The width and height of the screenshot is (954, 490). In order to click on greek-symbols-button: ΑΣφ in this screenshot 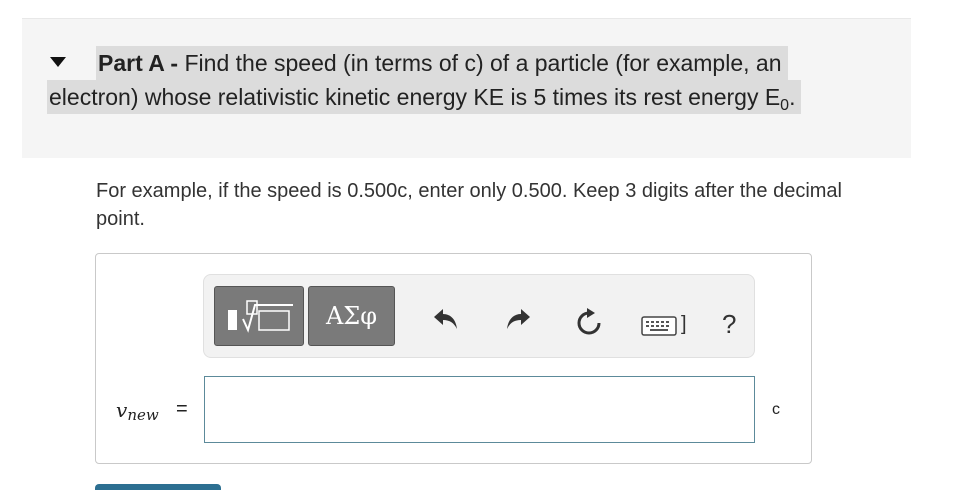, I will do `click(351, 316)`.